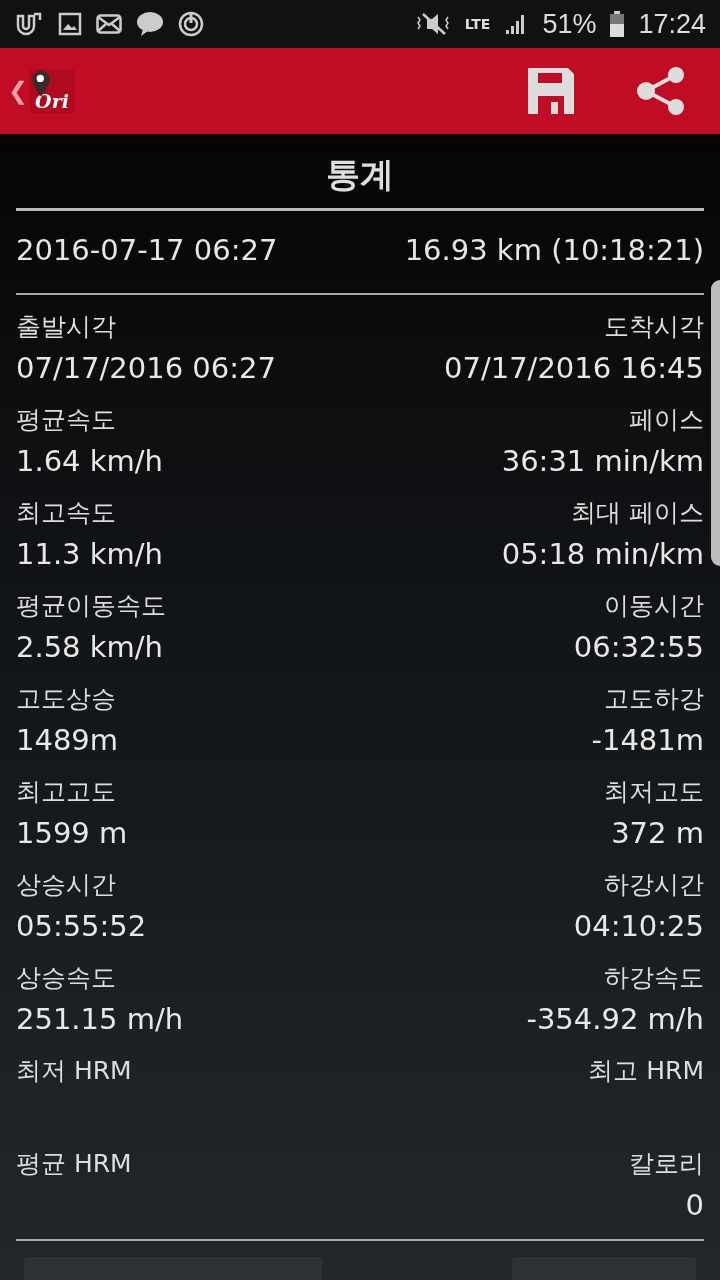 The image size is (720, 1280). What do you see at coordinates (647, 740) in the screenshot?
I see `stat-value: -1481m` at bounding box center [647, 740].